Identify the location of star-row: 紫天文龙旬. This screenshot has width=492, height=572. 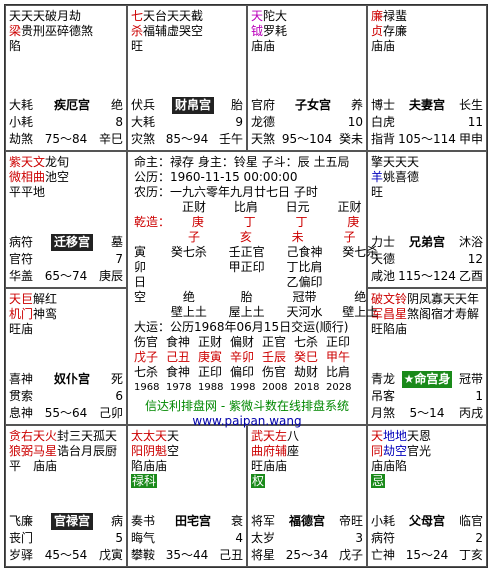
(66, 162).